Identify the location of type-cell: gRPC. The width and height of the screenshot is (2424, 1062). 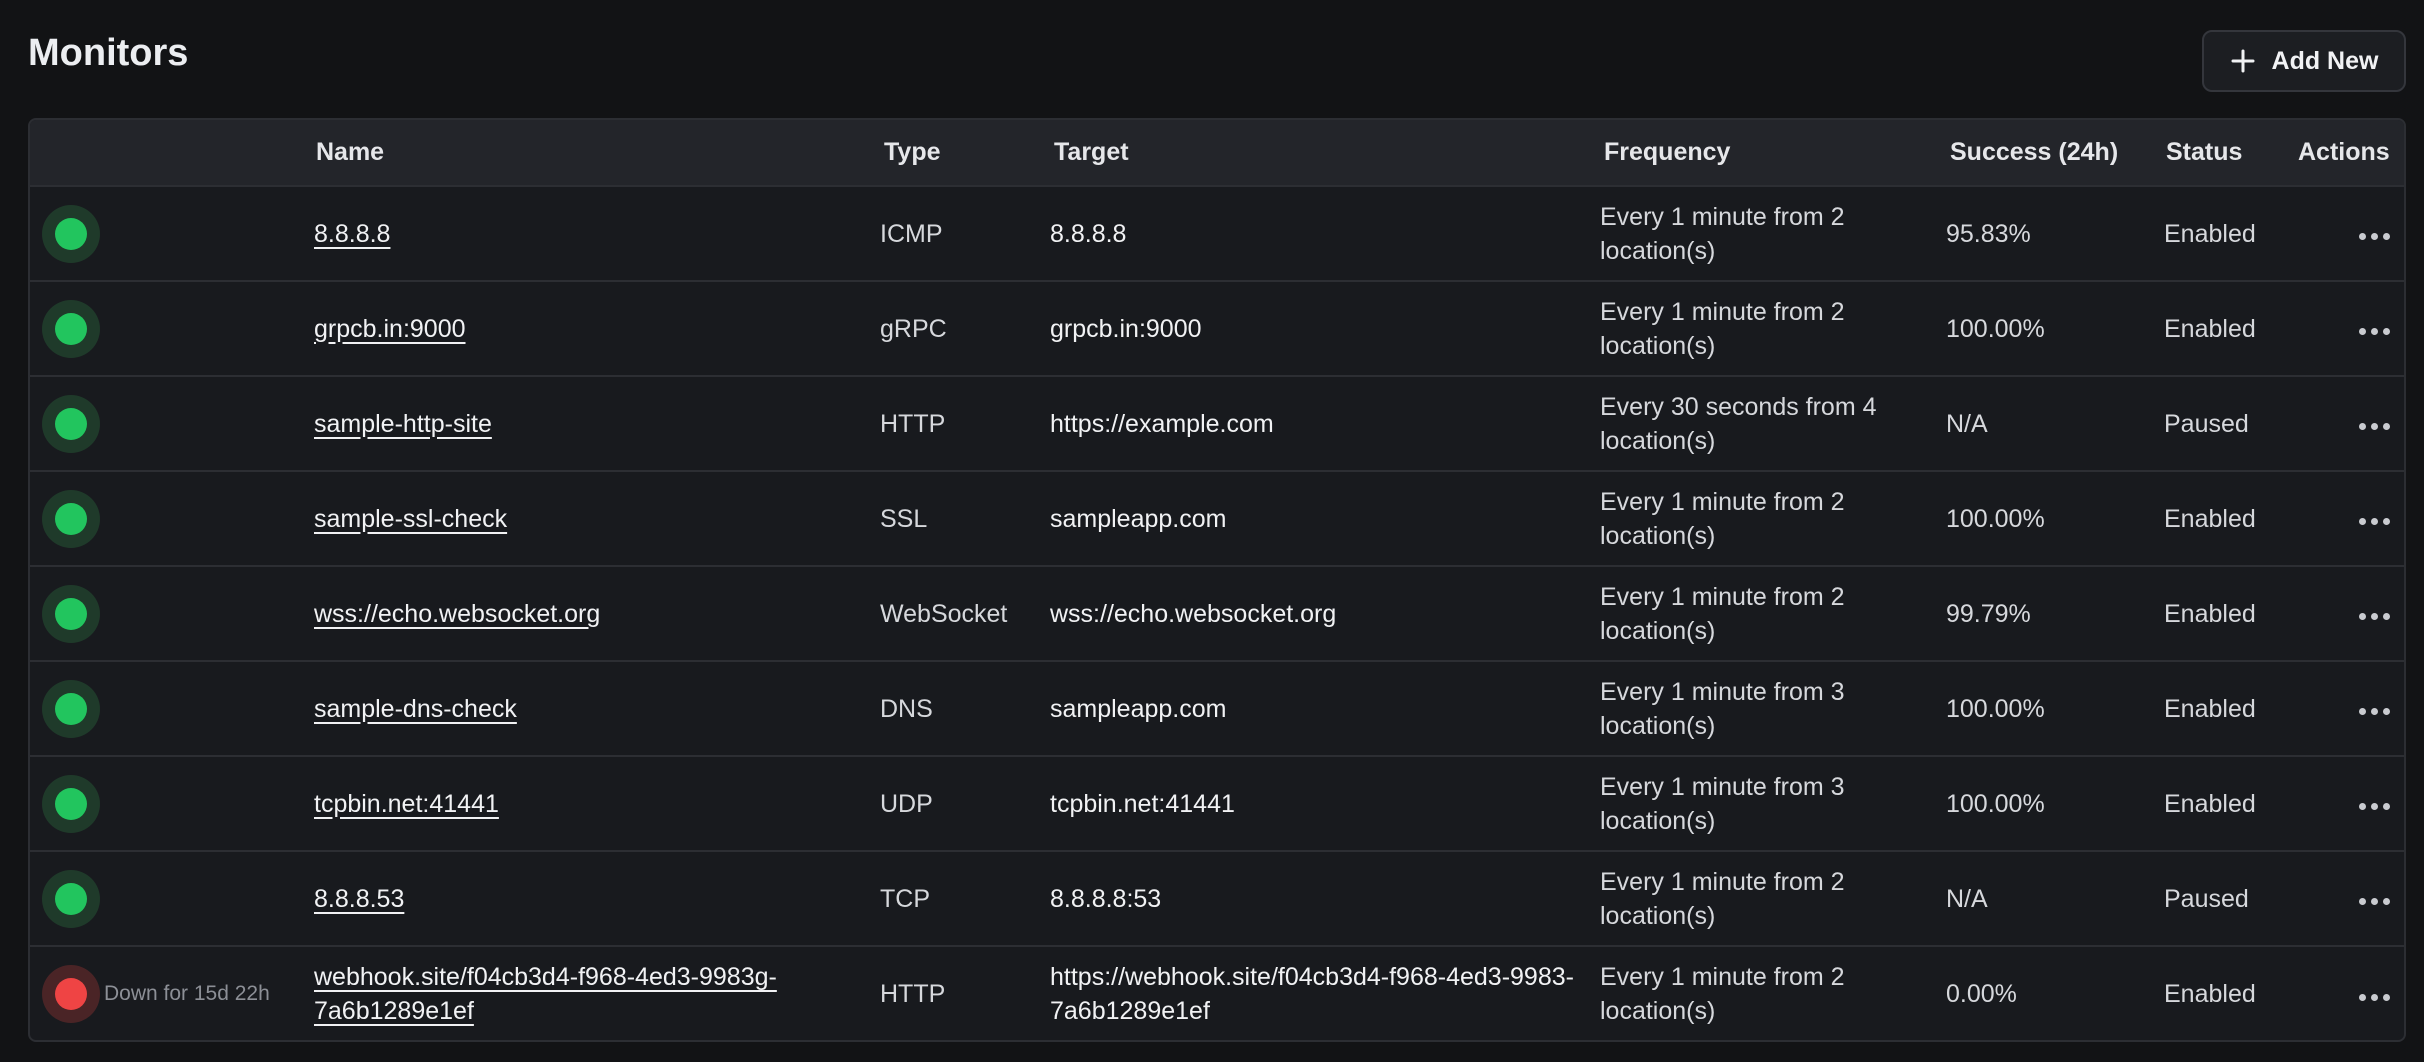
(913, 328).